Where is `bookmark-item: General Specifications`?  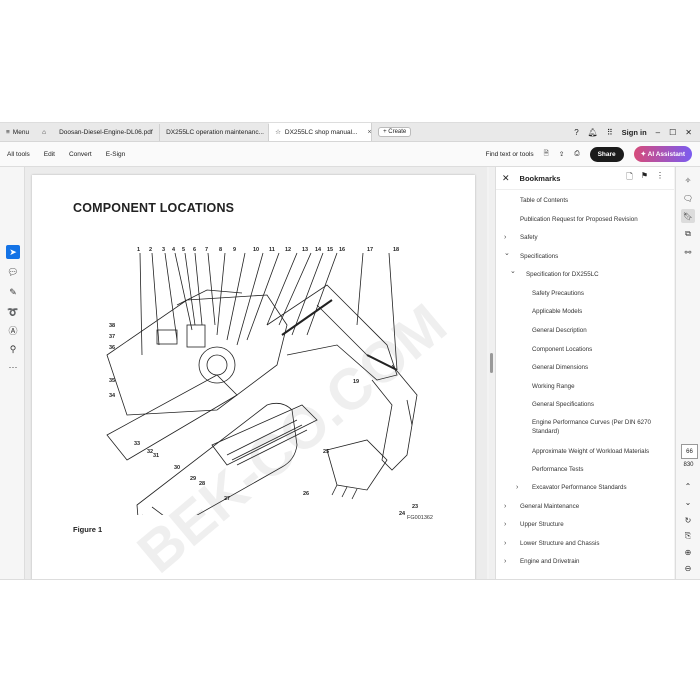
bookmark-item: General Specifications is located at coordinates (603, 404).